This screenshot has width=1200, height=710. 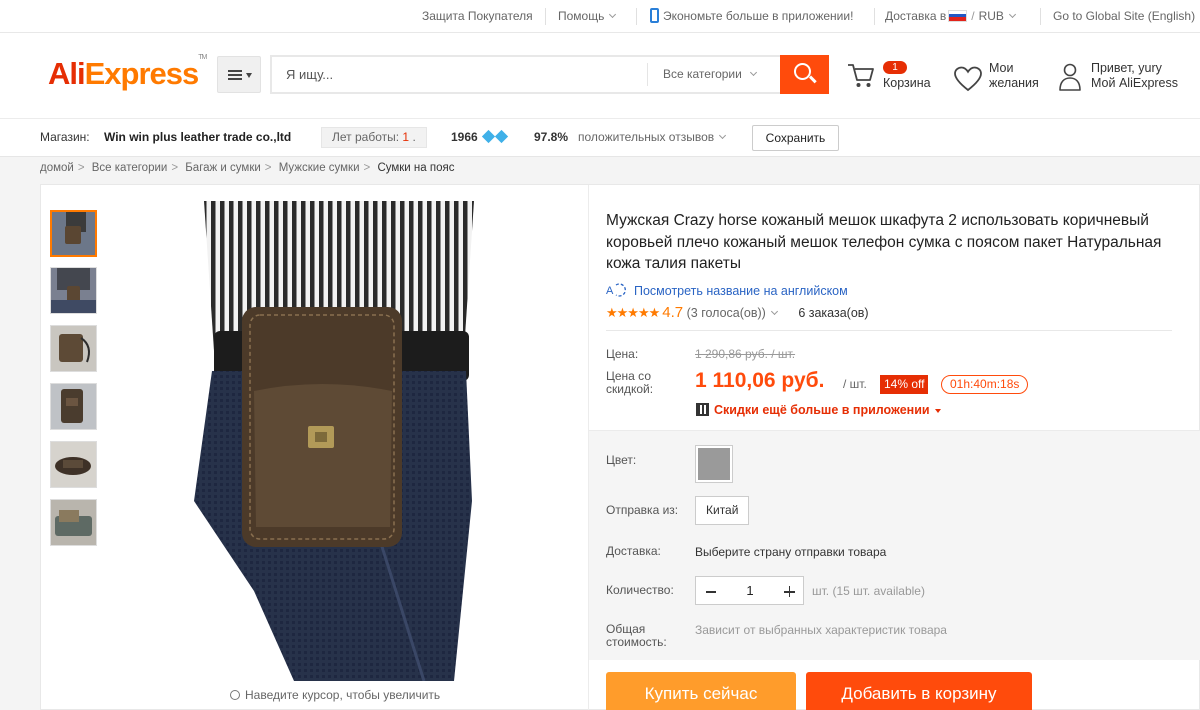 What do you see at coordinates (65, 137) in the screenshot?
I see `store-label: Магазин:` at bounding box center [65, 137].